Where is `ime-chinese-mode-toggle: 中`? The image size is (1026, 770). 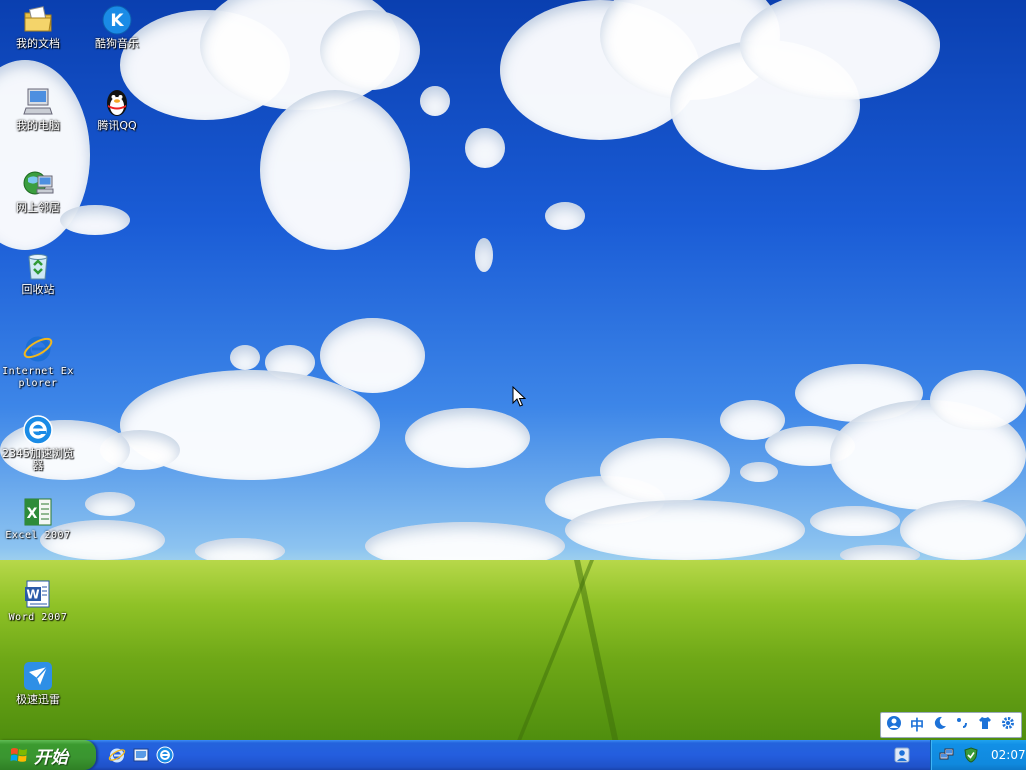 ime-chinese-mode-toggle: 中 is located at coordinates (916, 725).